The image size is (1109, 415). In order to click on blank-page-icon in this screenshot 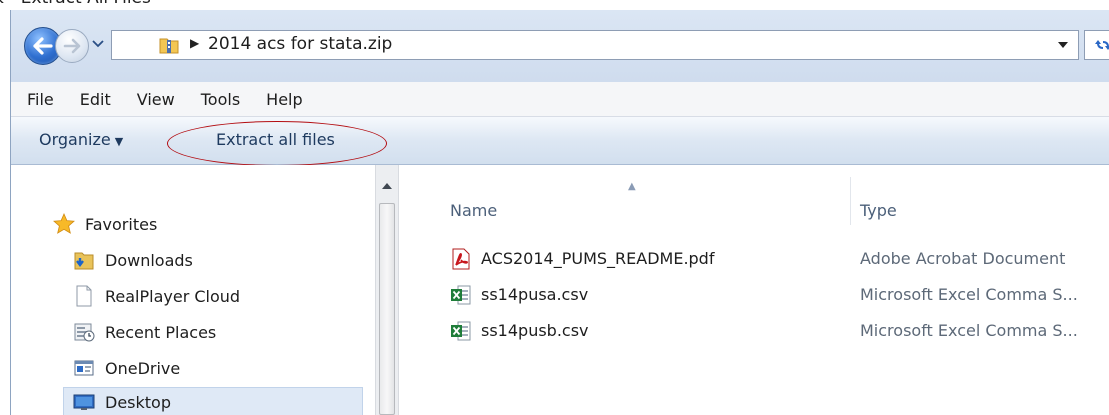, I will do `click(84, 296)`.